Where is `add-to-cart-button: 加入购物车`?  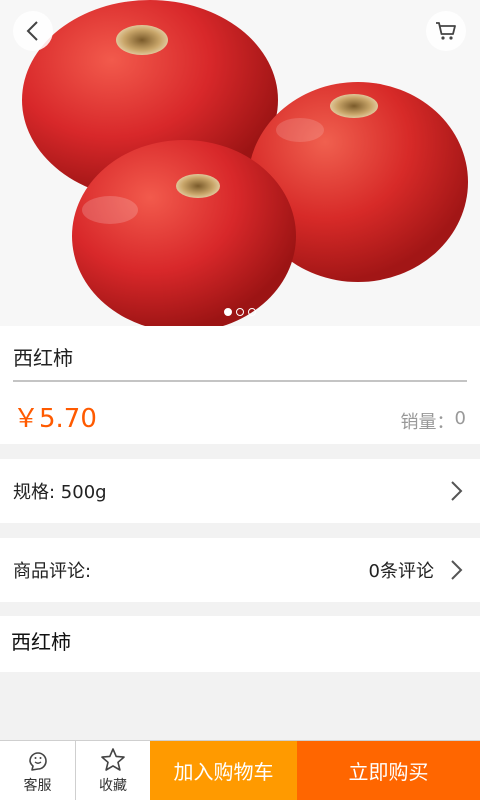
add-to-cart-button: 加入购物车 is located at coordinates (223, 770).